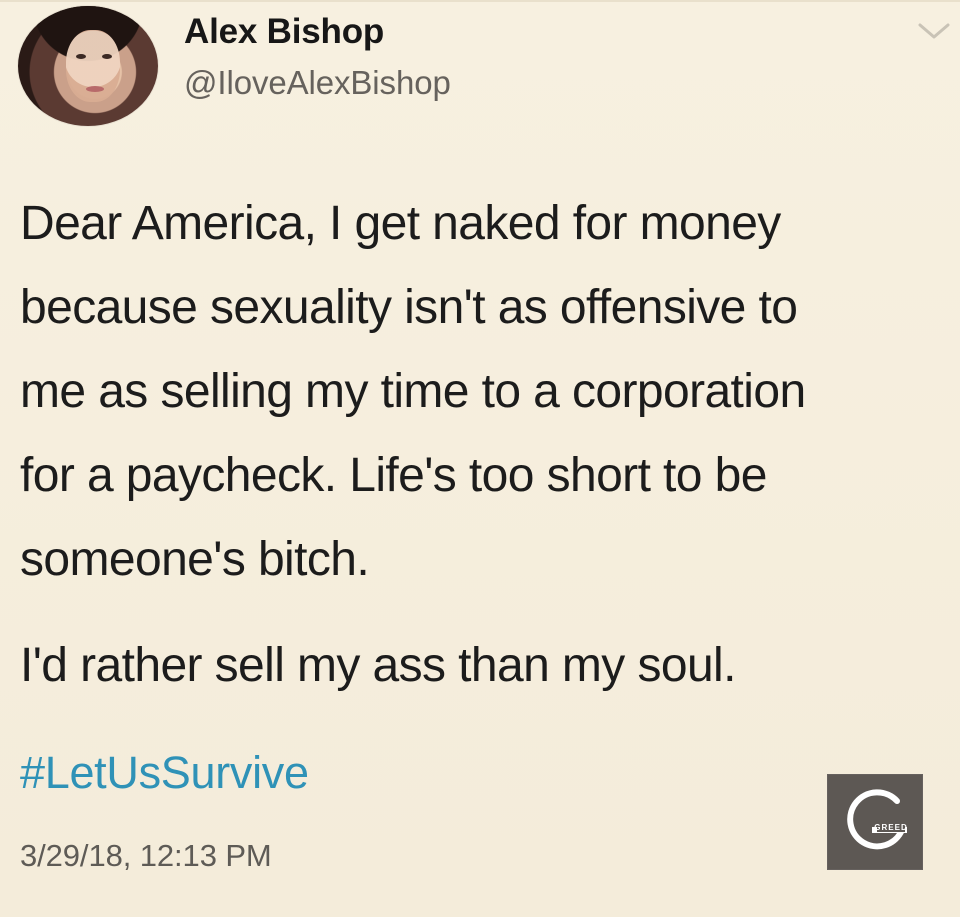 The width and height of the screenshot is (960, 917). I want to click on display-name: Alex Bishop, so click(284, 32).